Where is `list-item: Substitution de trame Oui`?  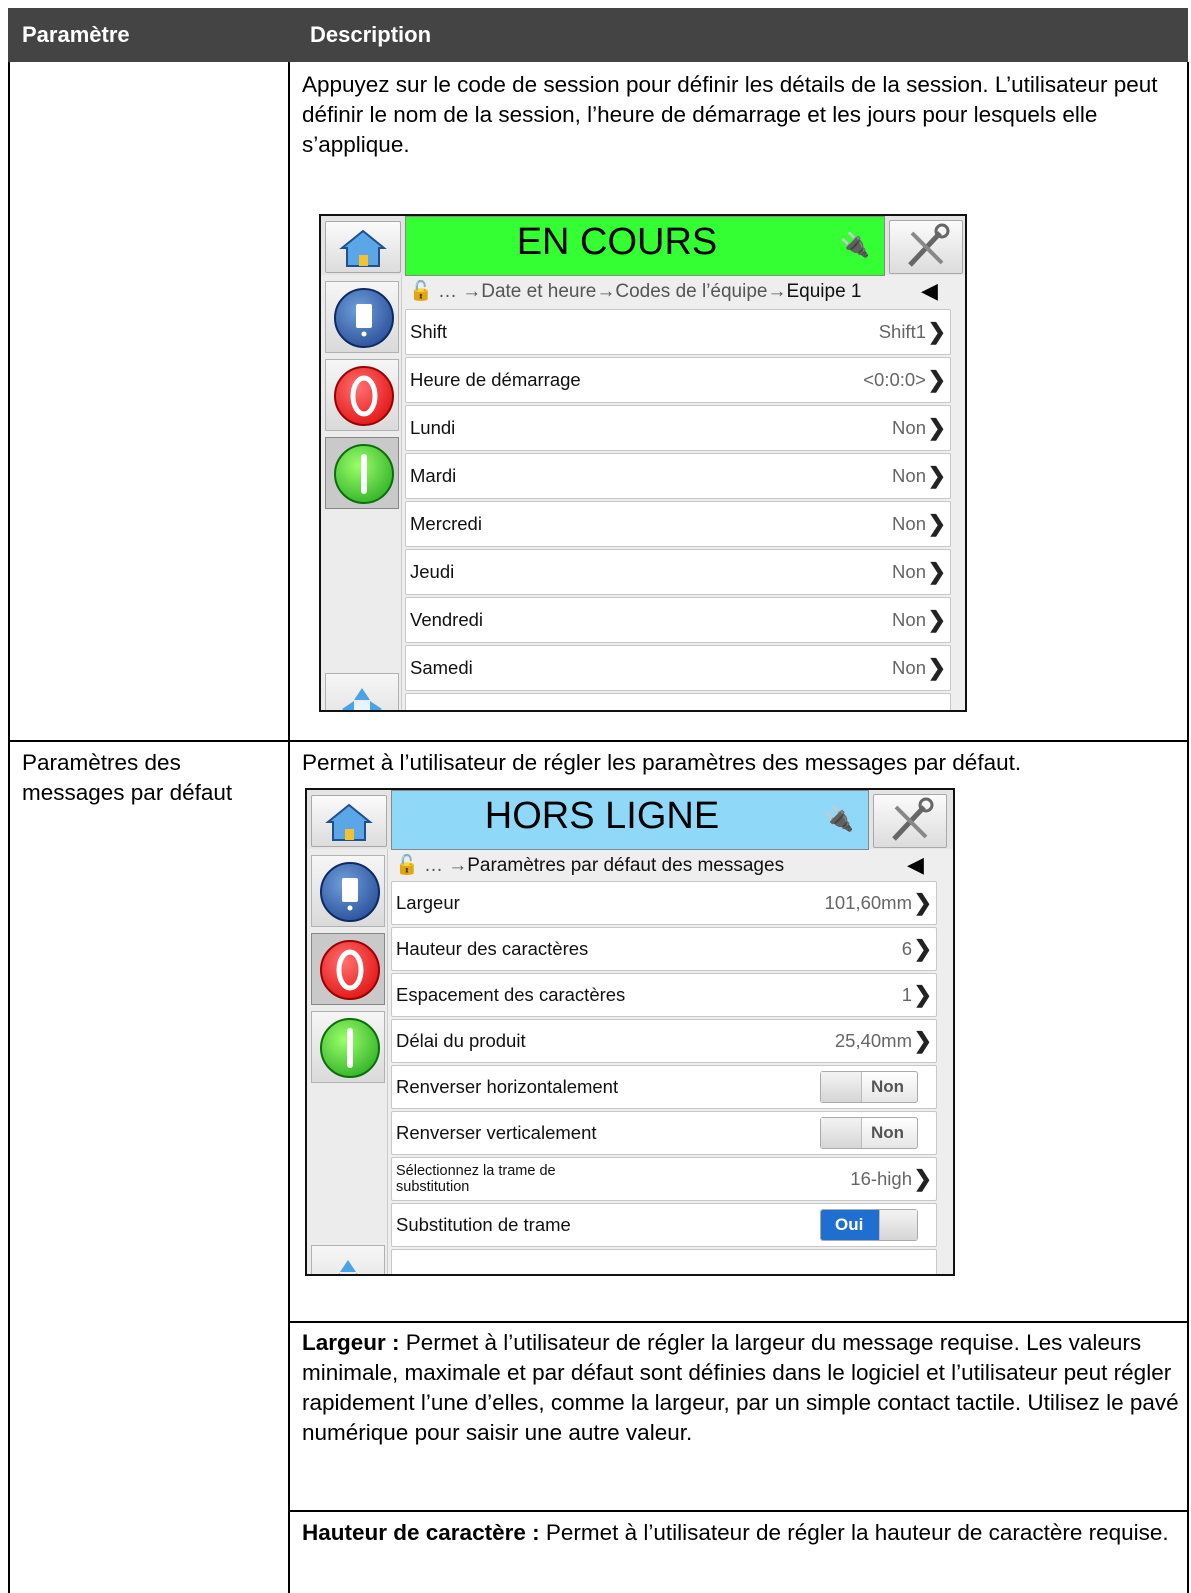 list-item: Substitution de trame Oui is located at coordinates (664, 1225).